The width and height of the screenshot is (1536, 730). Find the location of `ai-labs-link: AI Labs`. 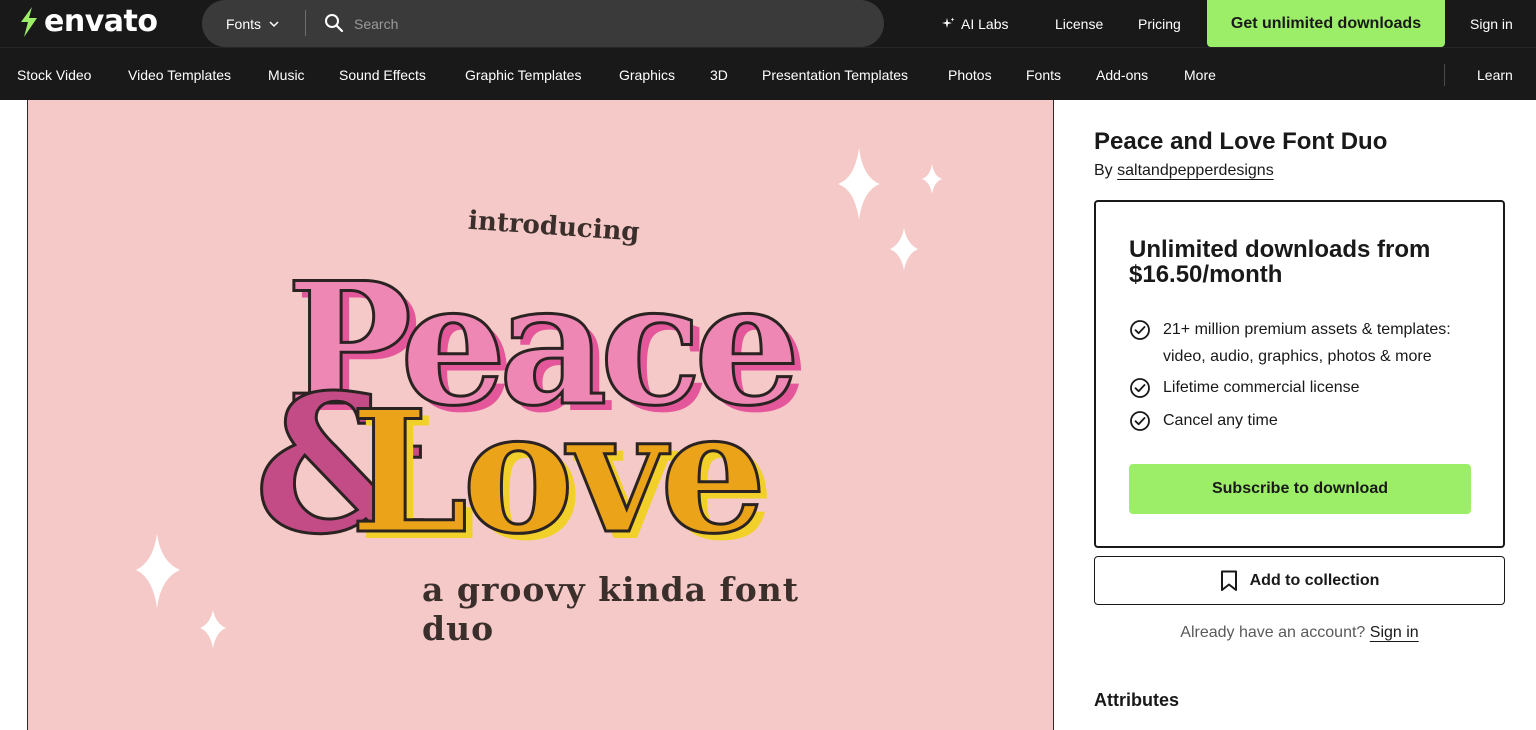

ai-labs-link: AI Labs is located at coordinates (974, 23).